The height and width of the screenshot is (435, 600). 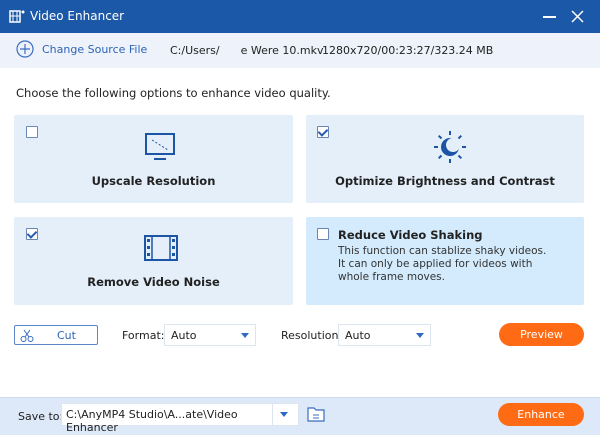 I want to click on noise-checkbox, so click(x=32, y=234).